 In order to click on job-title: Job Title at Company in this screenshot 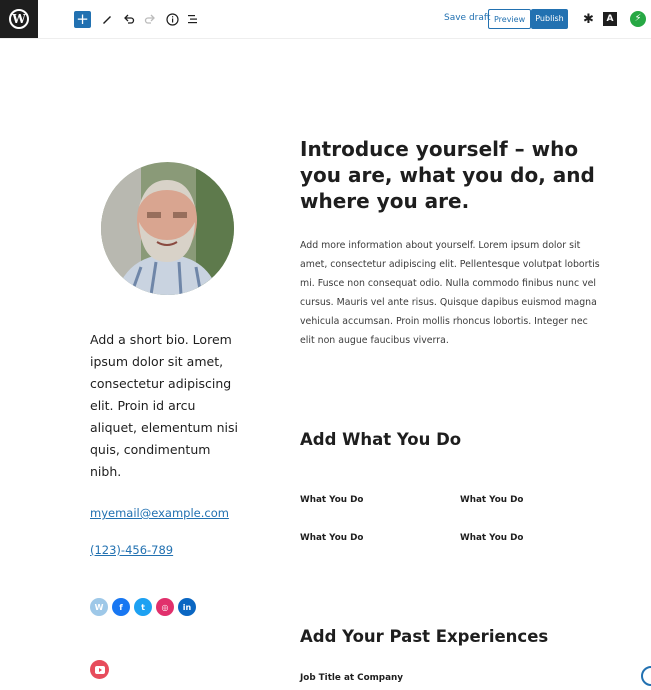, I will do `click(352, 678)`.